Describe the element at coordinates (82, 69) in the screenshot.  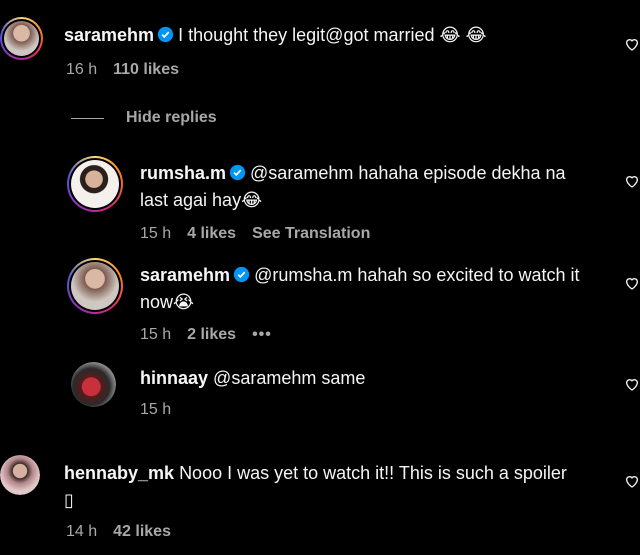
I see `timestamp: 16 h` at that location.